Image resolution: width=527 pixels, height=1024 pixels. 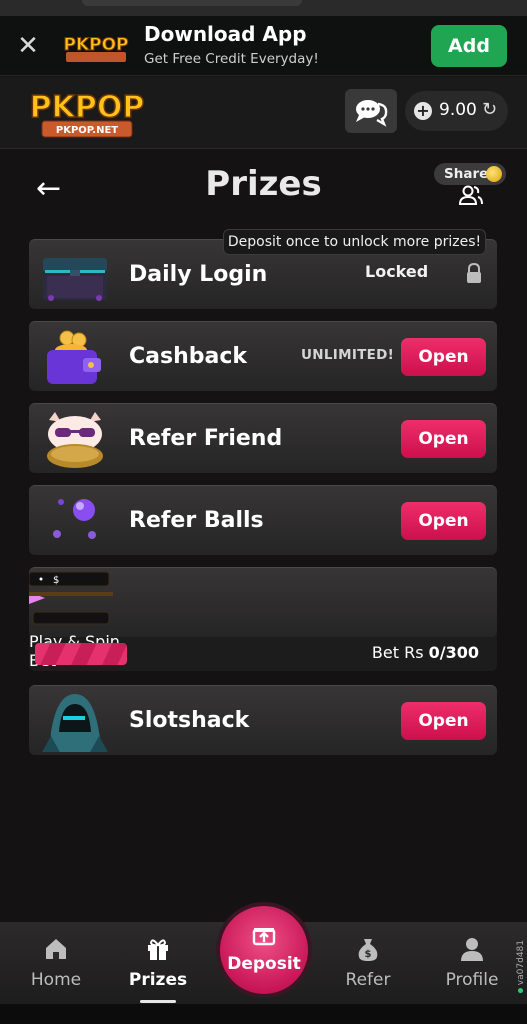 What do you see at coordinates (368, 980) in the screenshot?
I see `nav-label-refer: Refer` at bounding box center [368, 980].